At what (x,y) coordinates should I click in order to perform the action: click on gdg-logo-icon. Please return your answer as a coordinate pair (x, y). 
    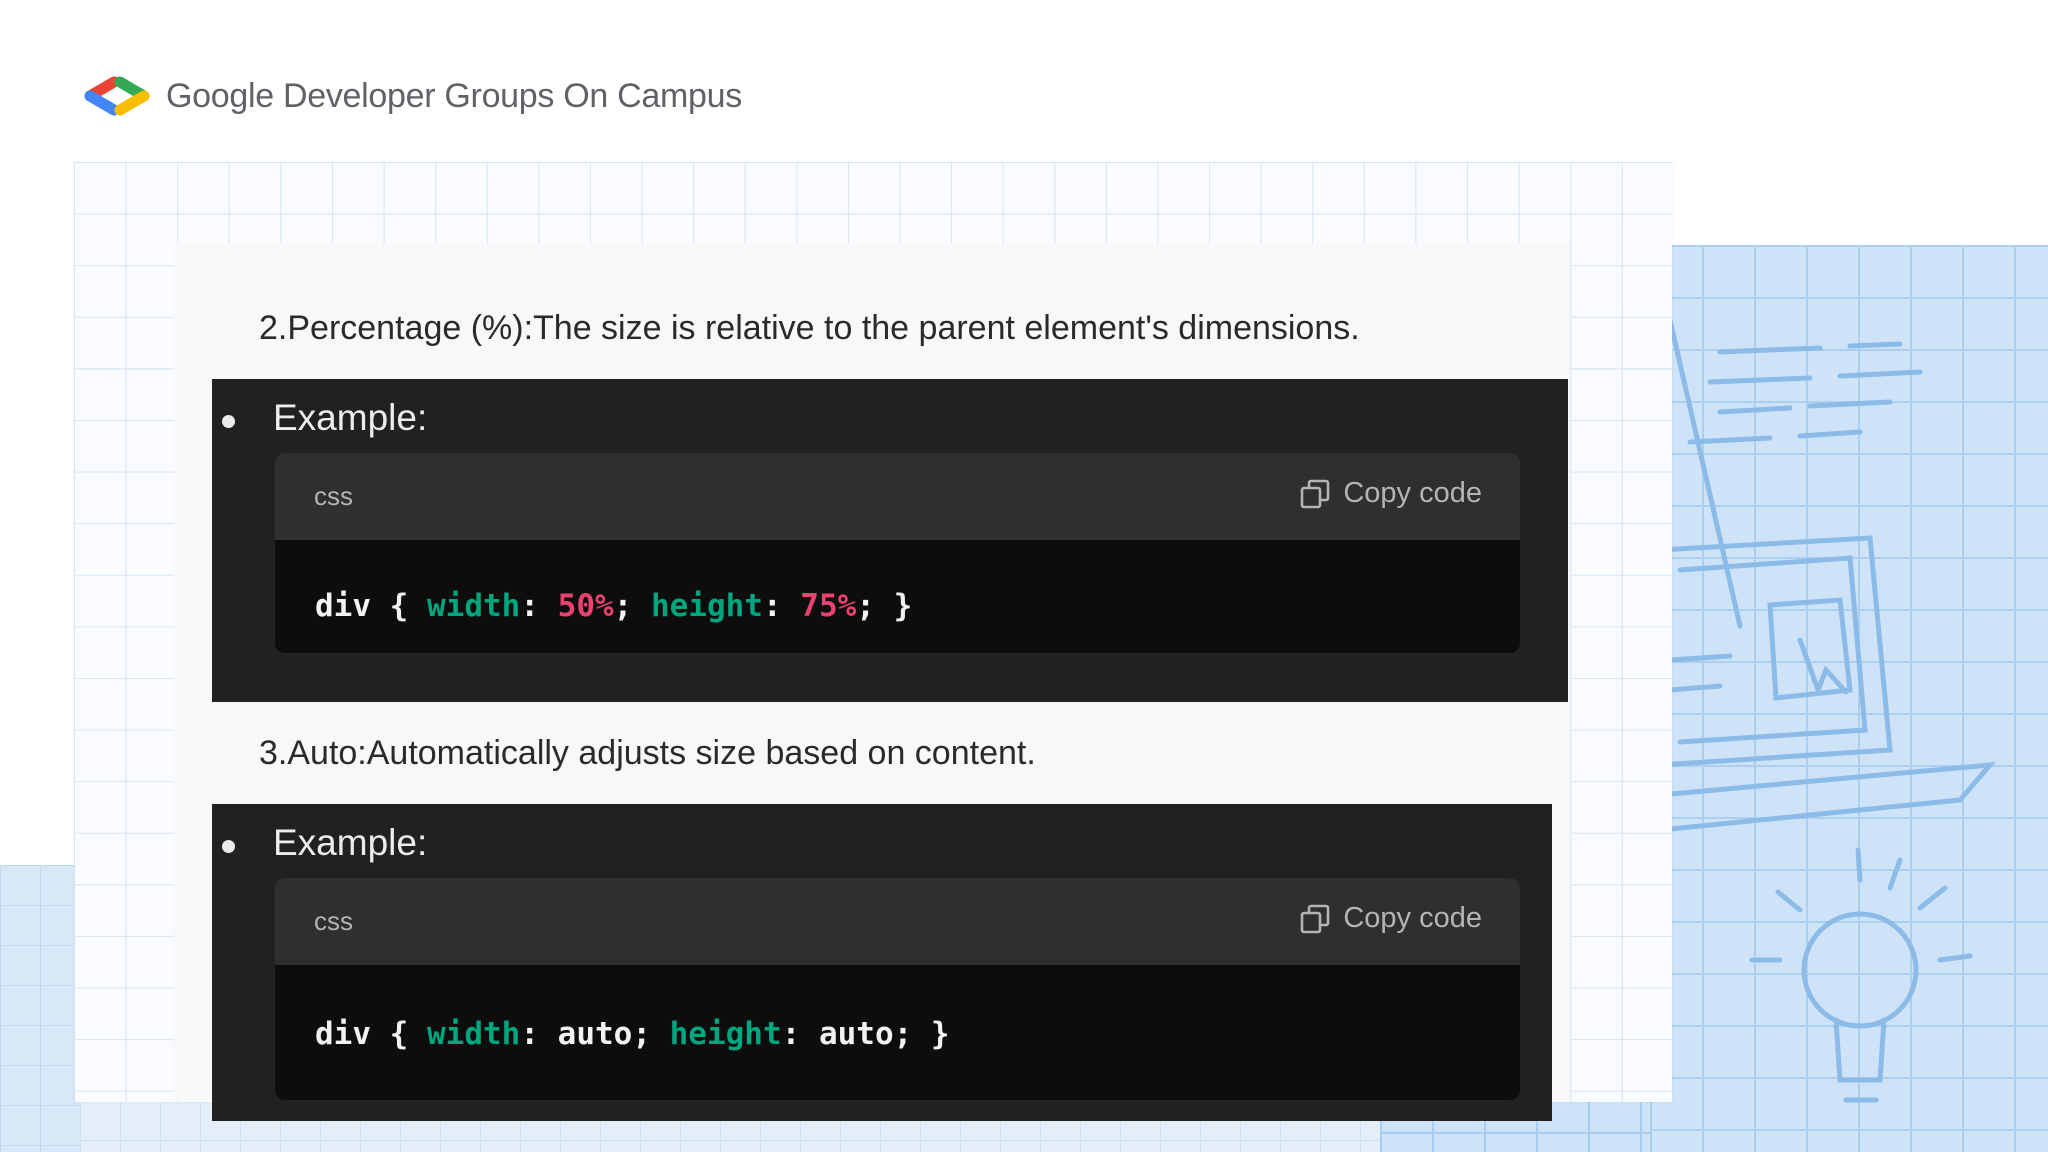
    Looking at the image, I should click on (117, 96).